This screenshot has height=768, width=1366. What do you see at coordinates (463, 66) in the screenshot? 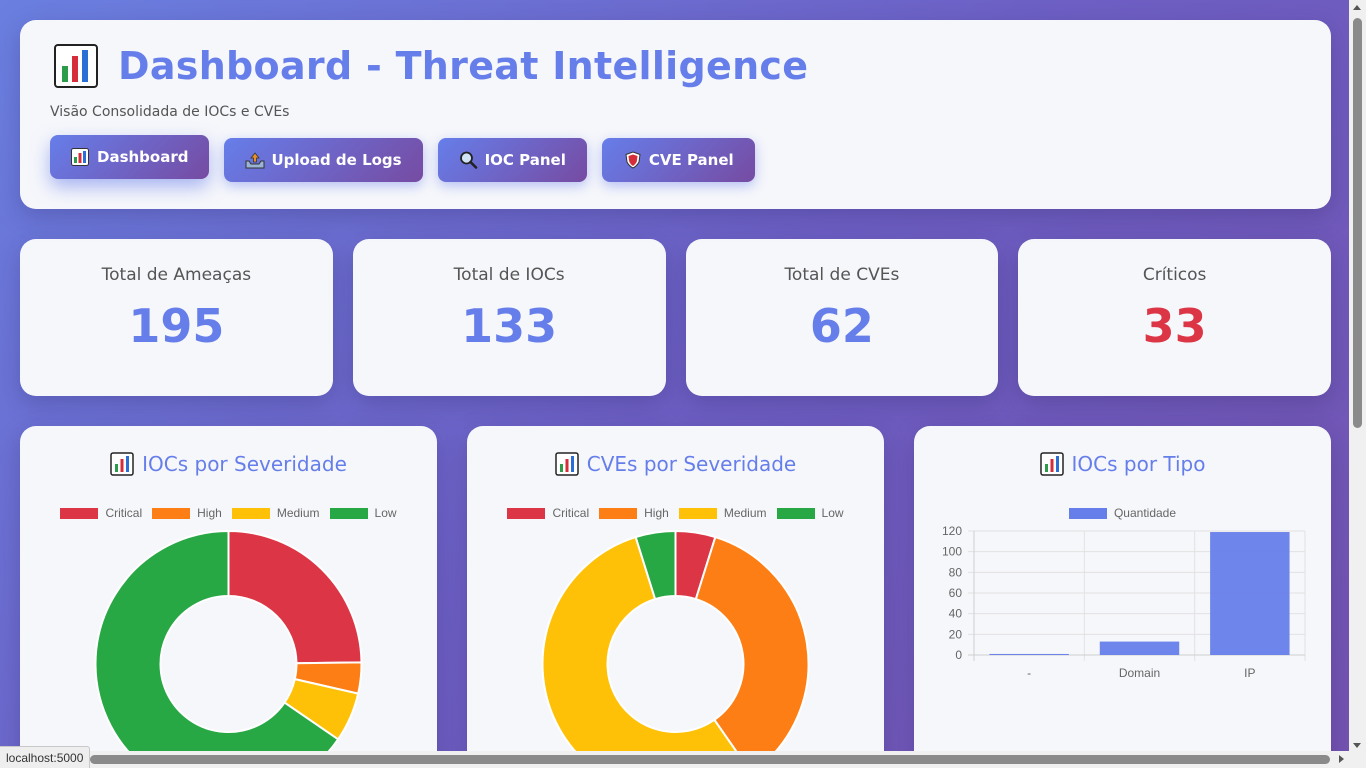
I see `page-title: Dashboard - Threat Intelligence` at bounding box center [463, 66].